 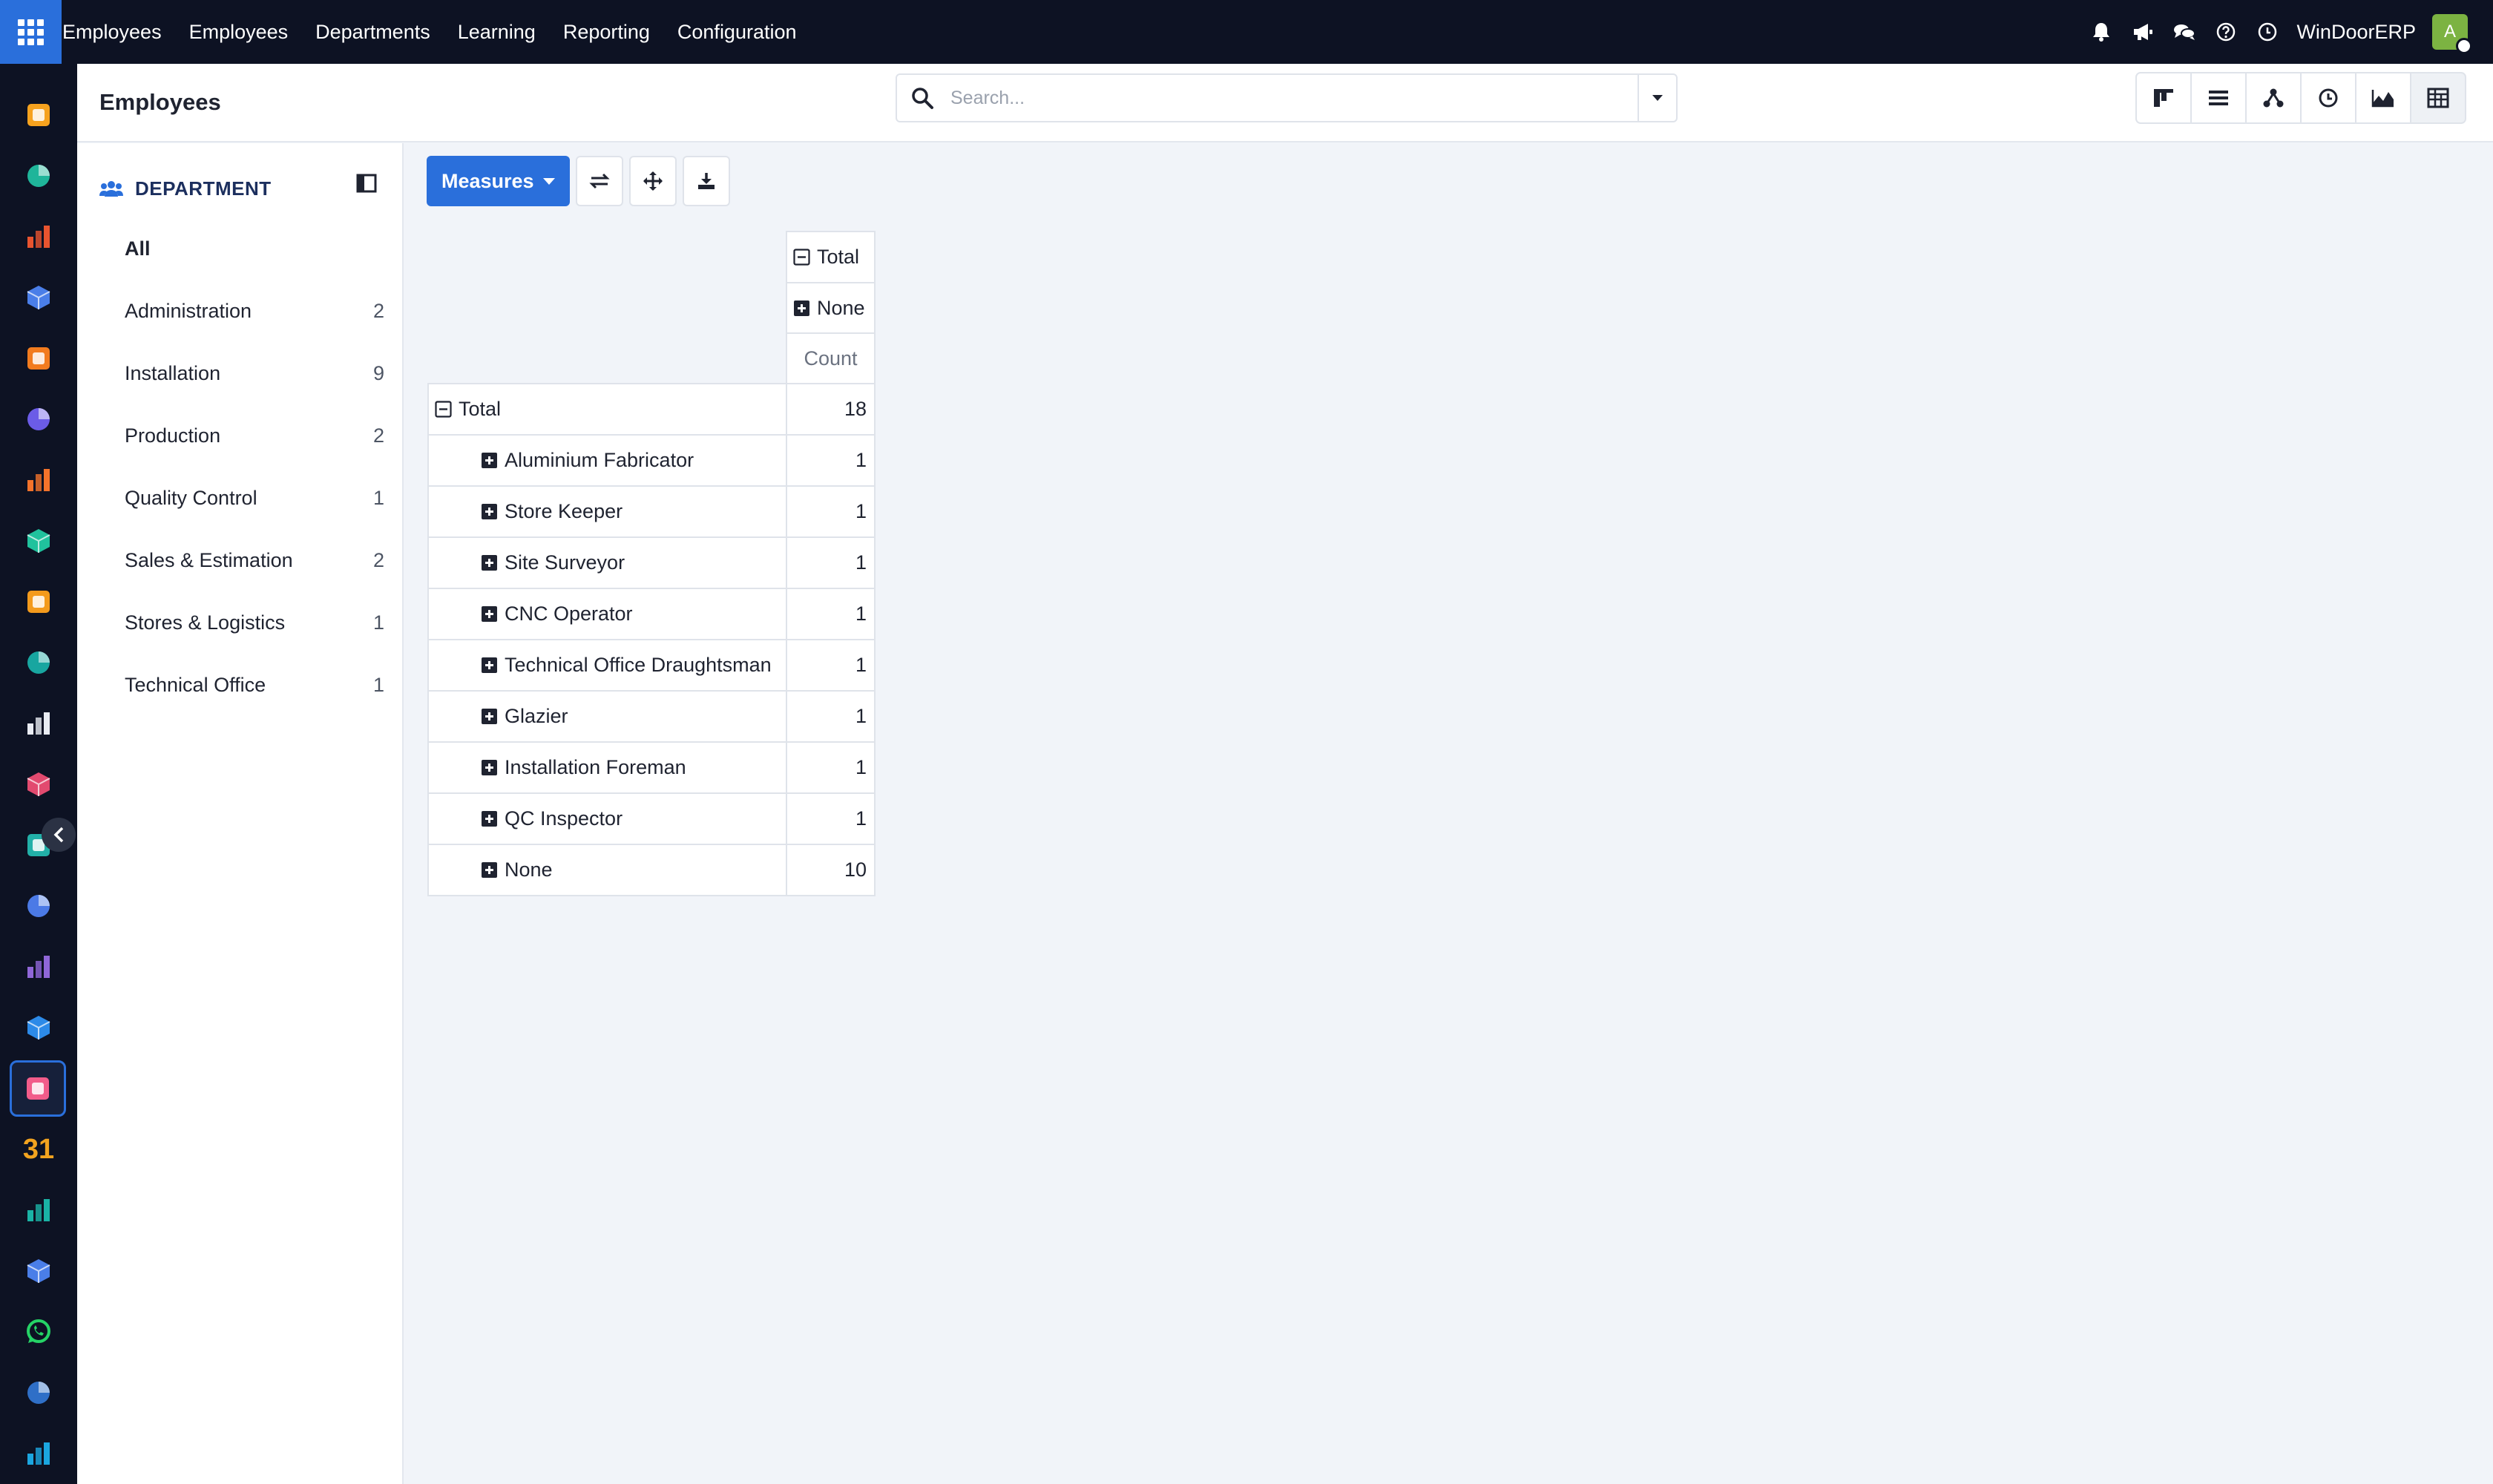 I want to click on department-item-quality-control: Quality Control 1, so click(x=254, y=498).